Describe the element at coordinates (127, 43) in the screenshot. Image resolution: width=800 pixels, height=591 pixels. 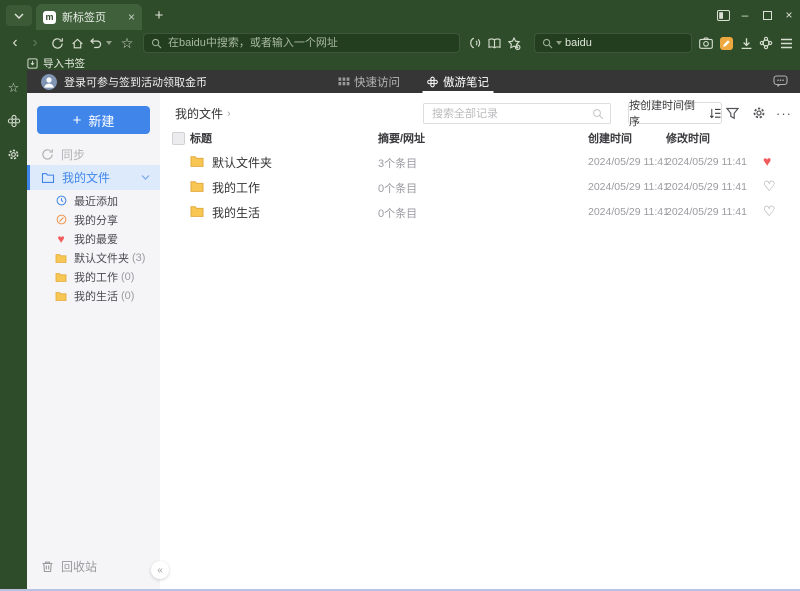
I see `favorite-page-button: ☆` at that location.